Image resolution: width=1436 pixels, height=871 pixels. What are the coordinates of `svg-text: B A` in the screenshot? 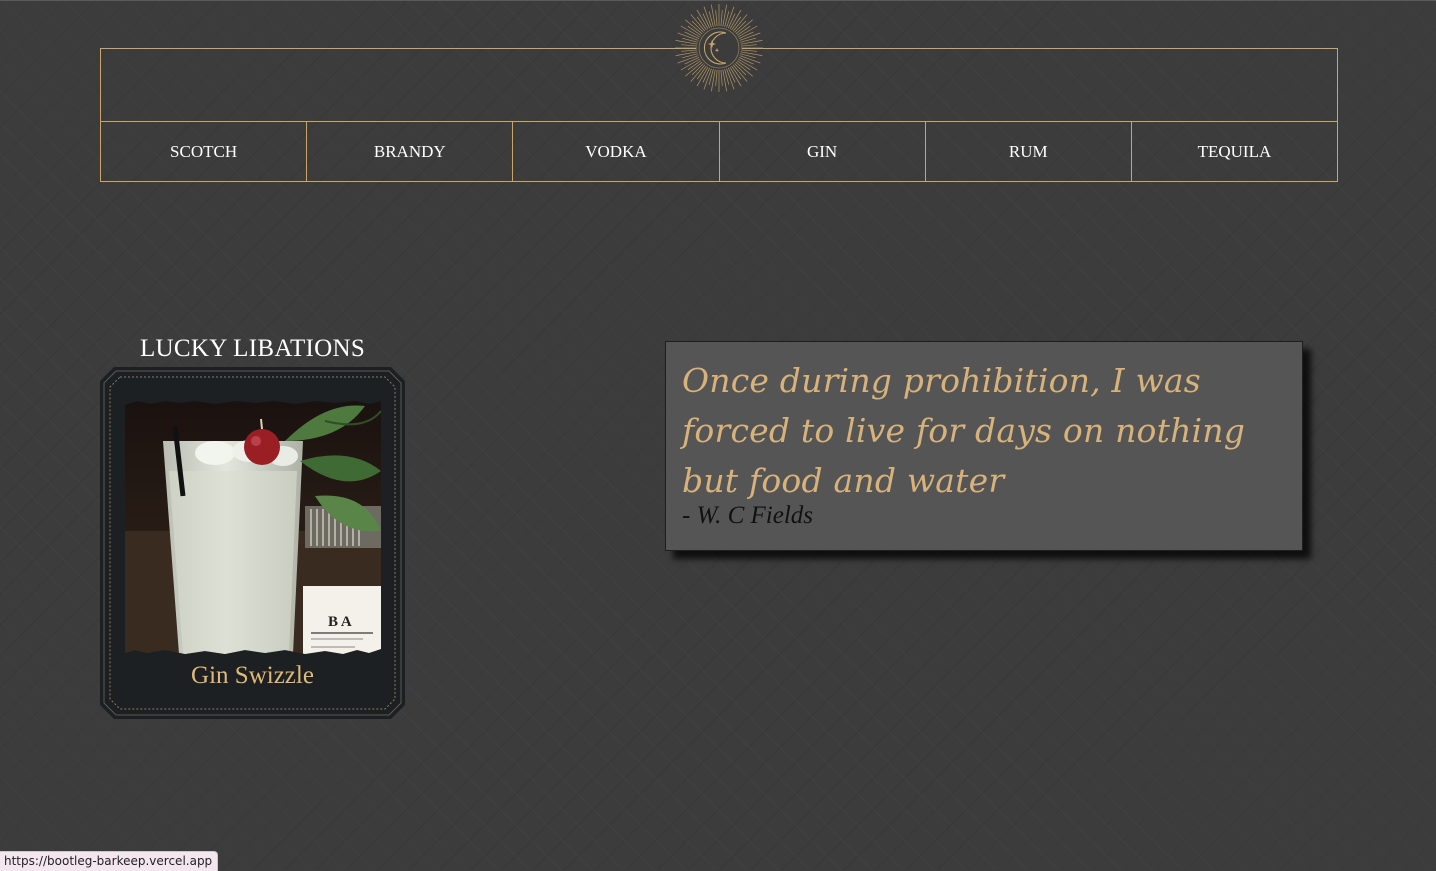 It's located at (340, 622).